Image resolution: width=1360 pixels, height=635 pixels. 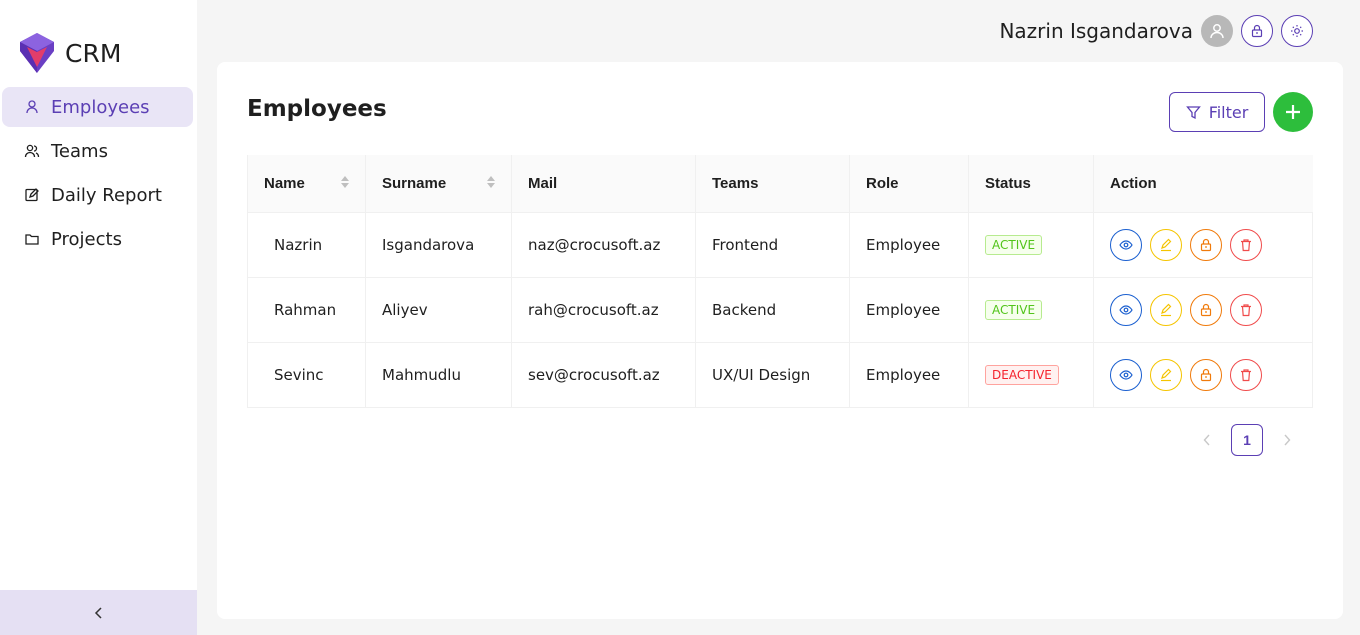 I want to click on cell-status: DEACTIVE, so click(x=1031, y=375).